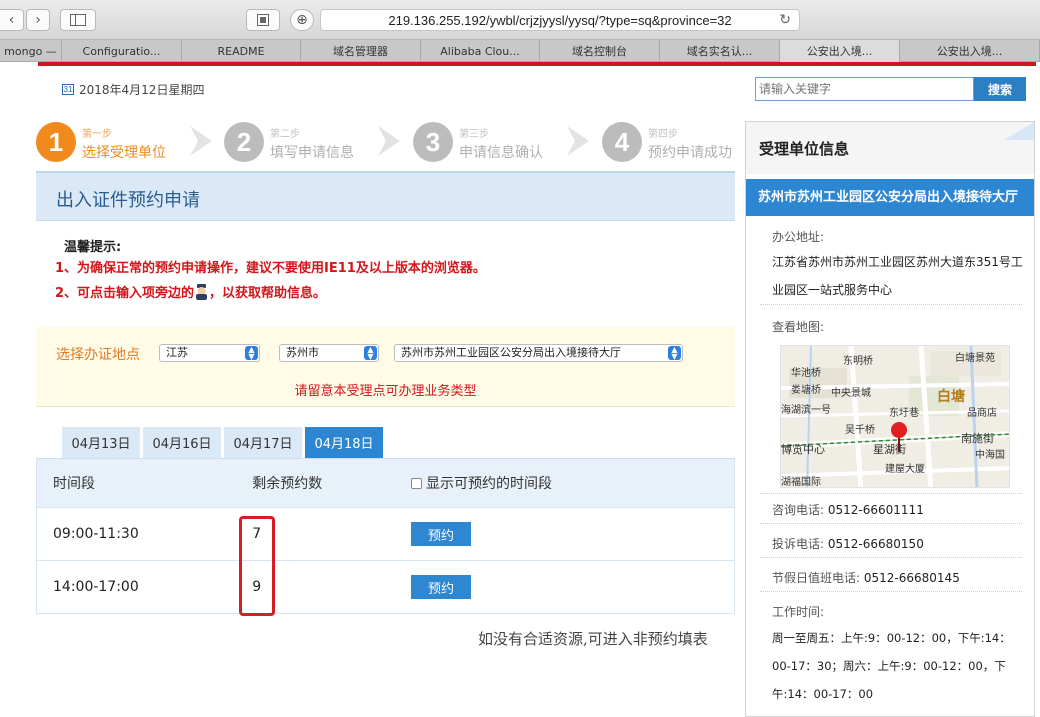 The height and width of the screenshot is (717, 1040). I want to click on chevron-right-icon, so click(578, 141).